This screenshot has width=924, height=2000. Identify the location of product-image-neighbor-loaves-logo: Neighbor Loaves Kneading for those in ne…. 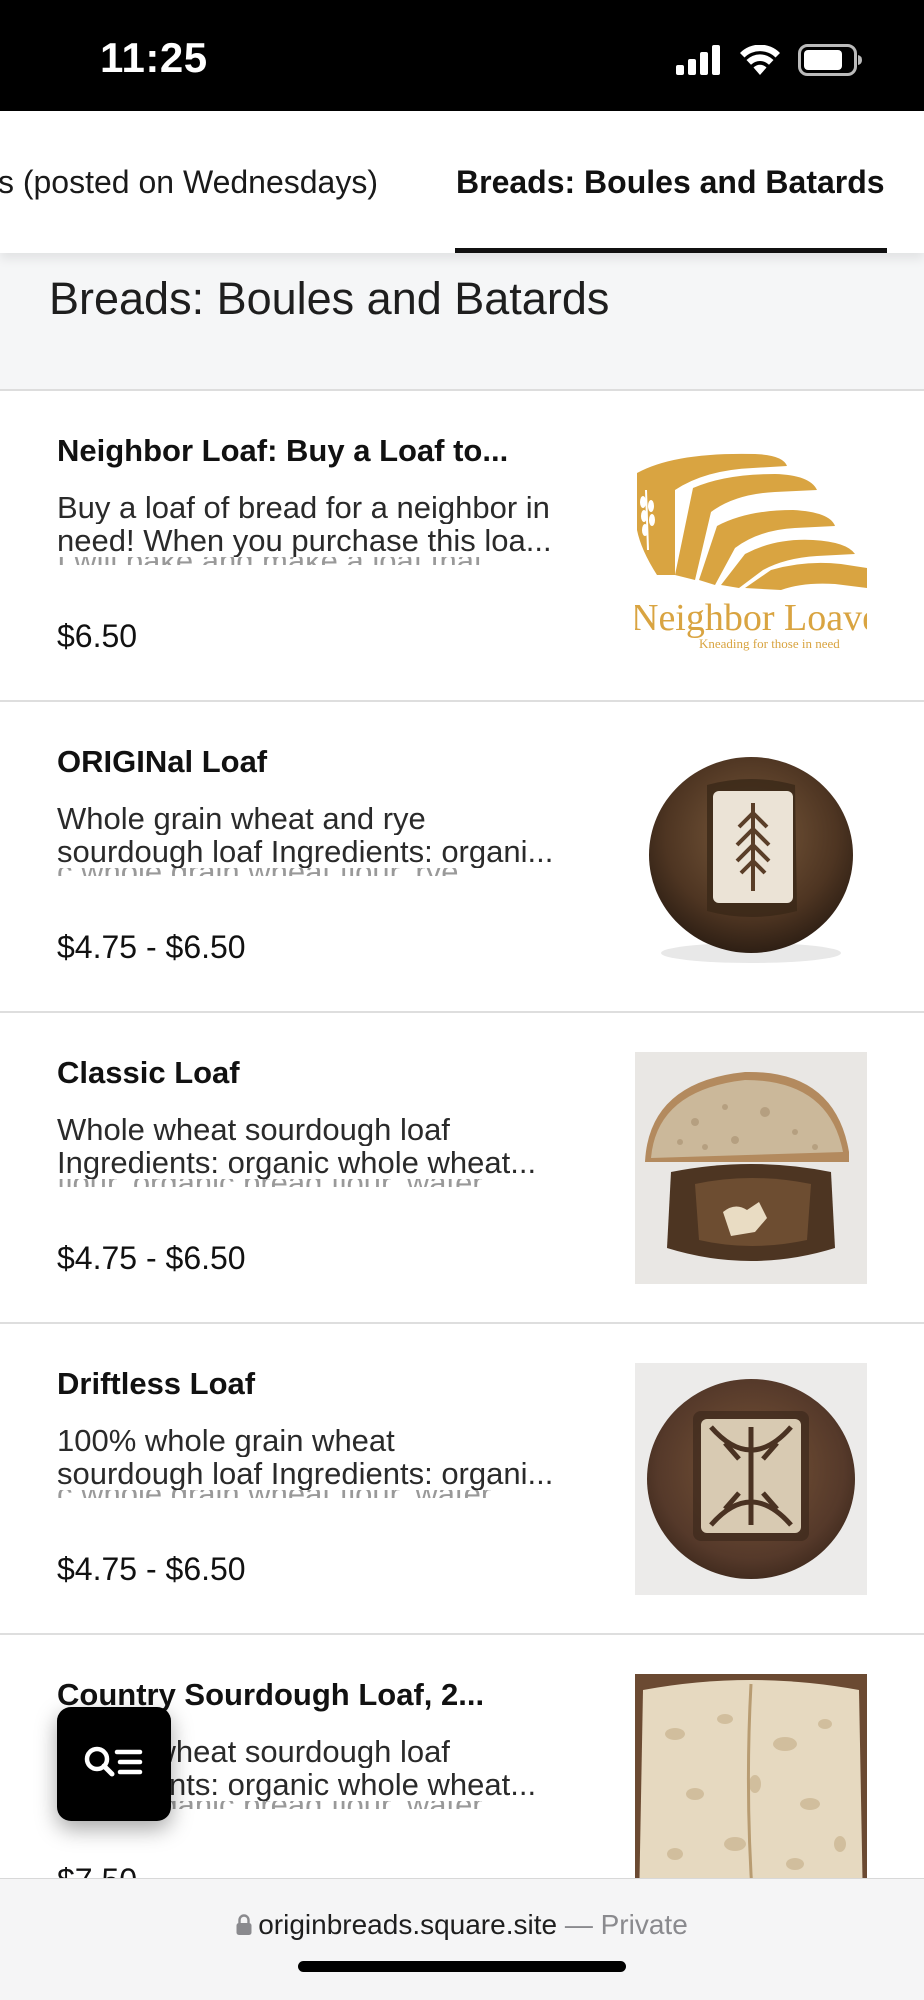
(751, 546).